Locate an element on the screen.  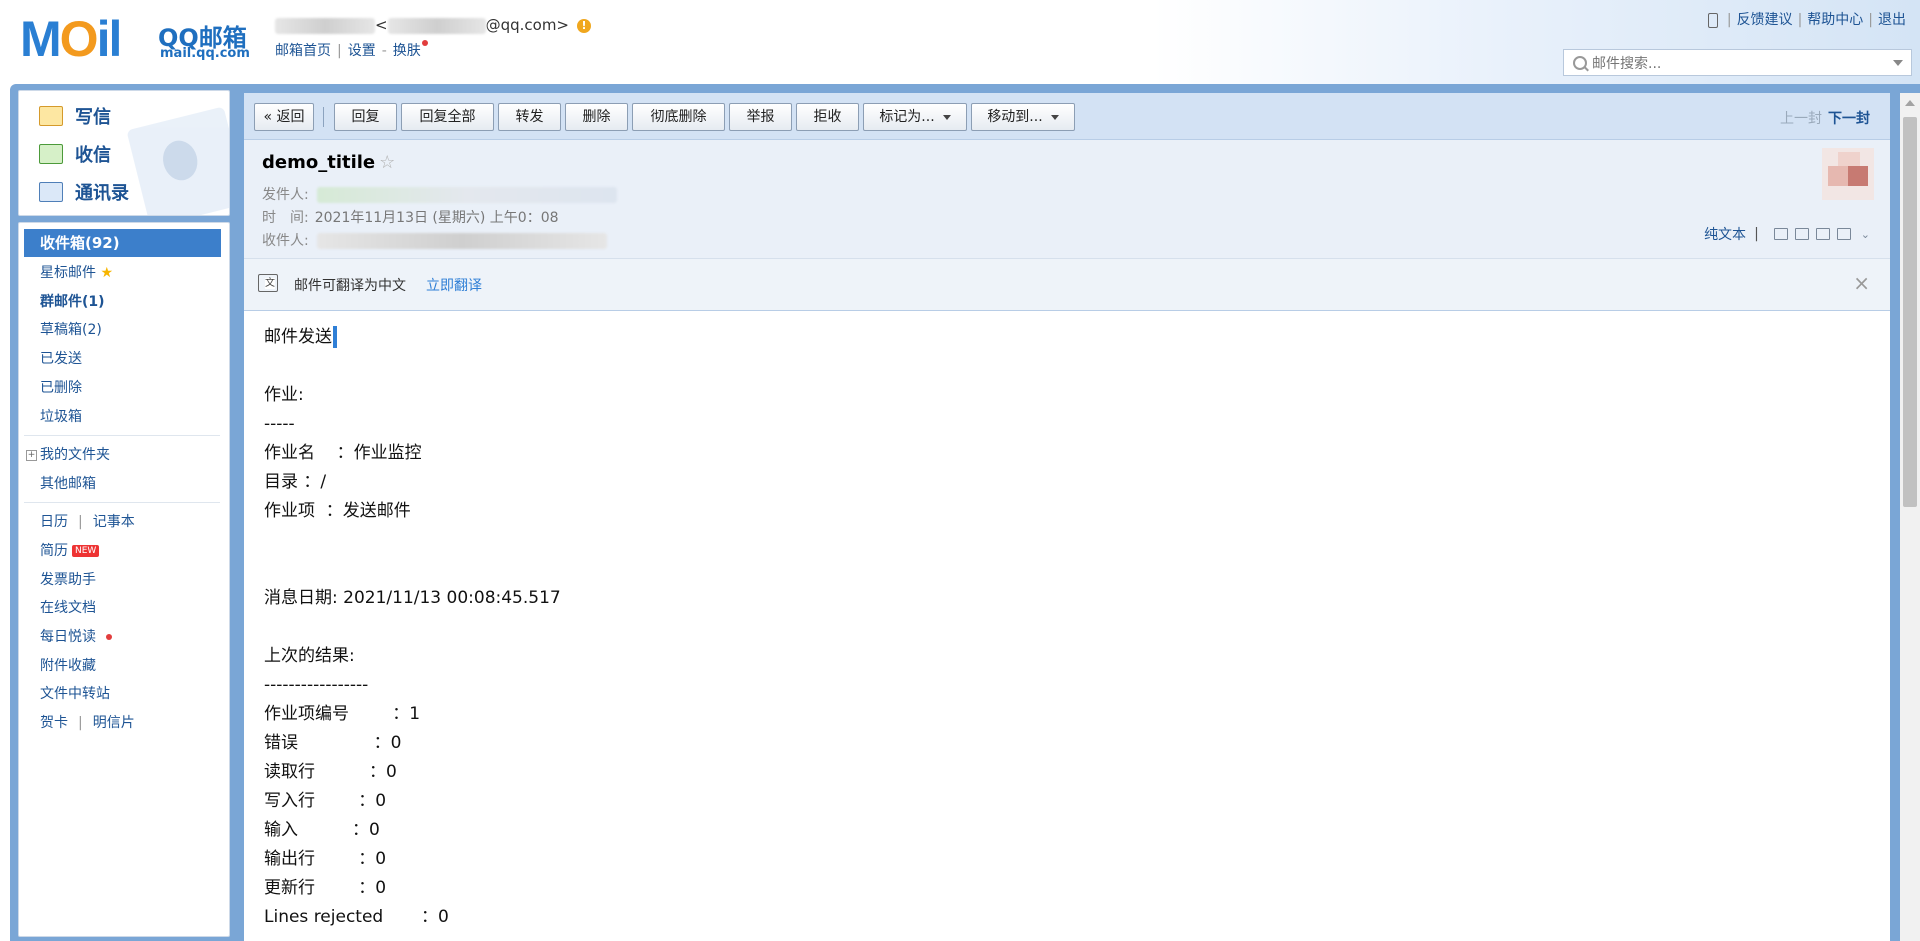
right-links: | 反馈建议 | 帮助中心 | 退出 is located at coordinates (1806, 19).